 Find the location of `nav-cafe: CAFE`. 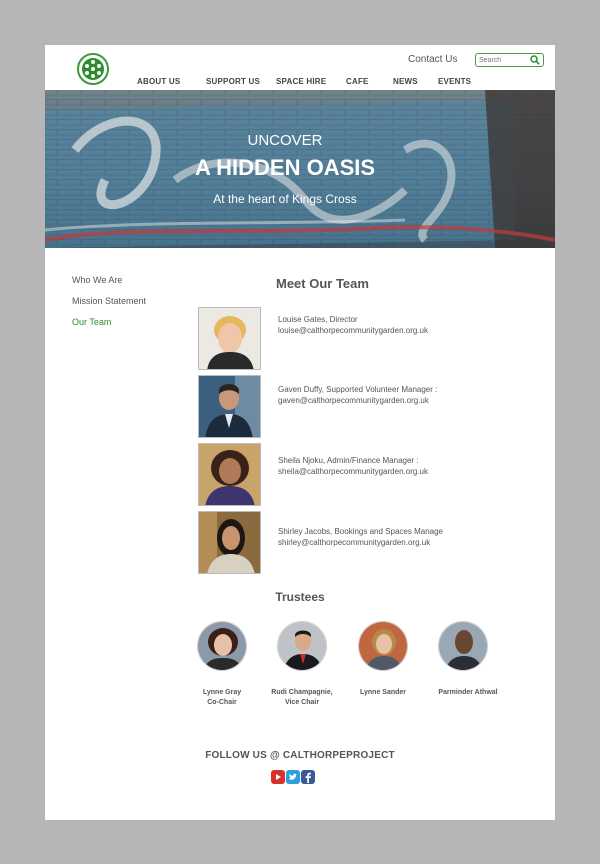

nav-cafe: CAFE is located at coordinates (357, 81).